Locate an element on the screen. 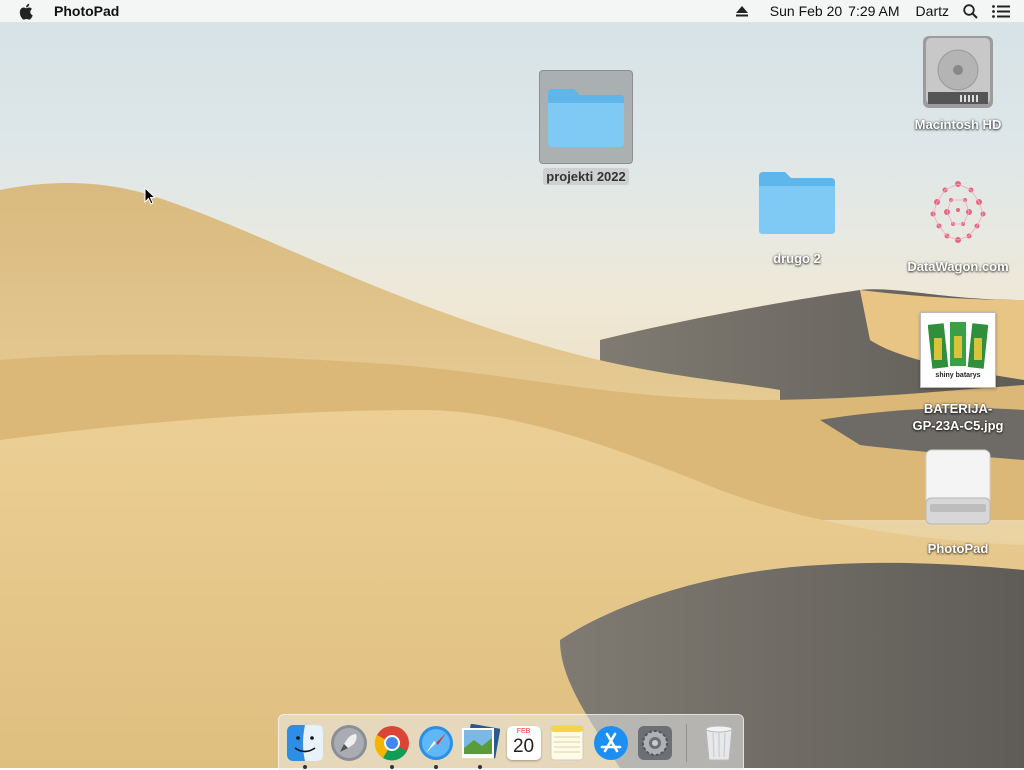 The height and width of the screenshot is (770, 1024). dock-item-safari is located at coordinates (436, 746).